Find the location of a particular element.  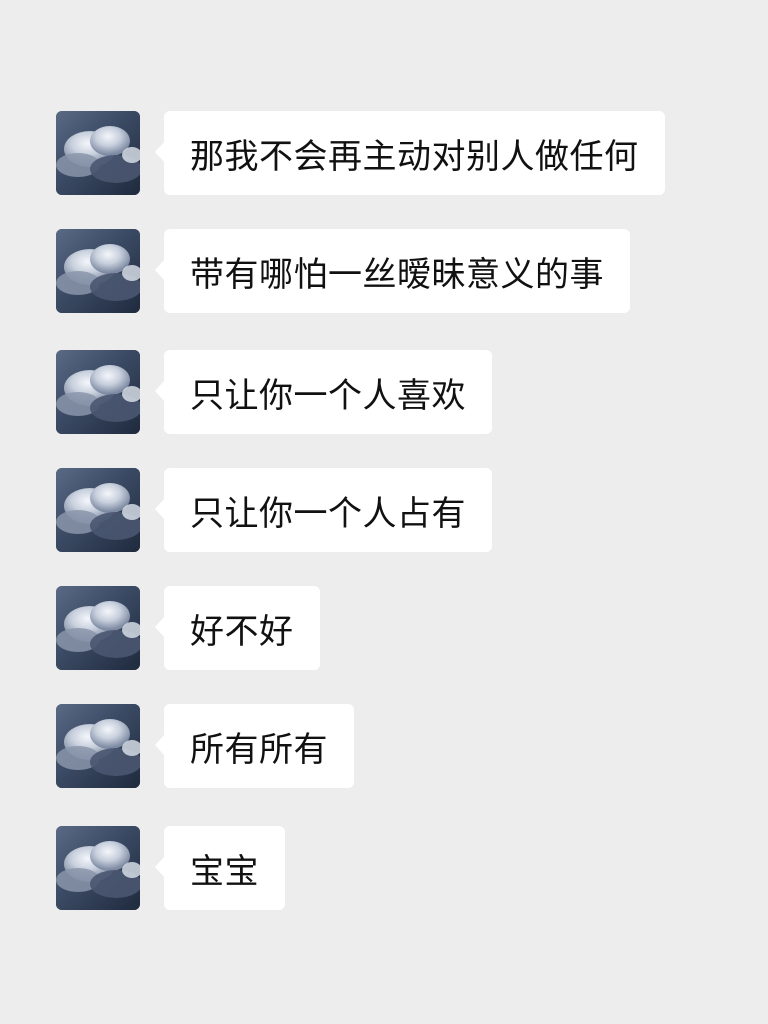

message-bubble: 那我不会再主动对别人做任何 is located at coordinates (410, 153).